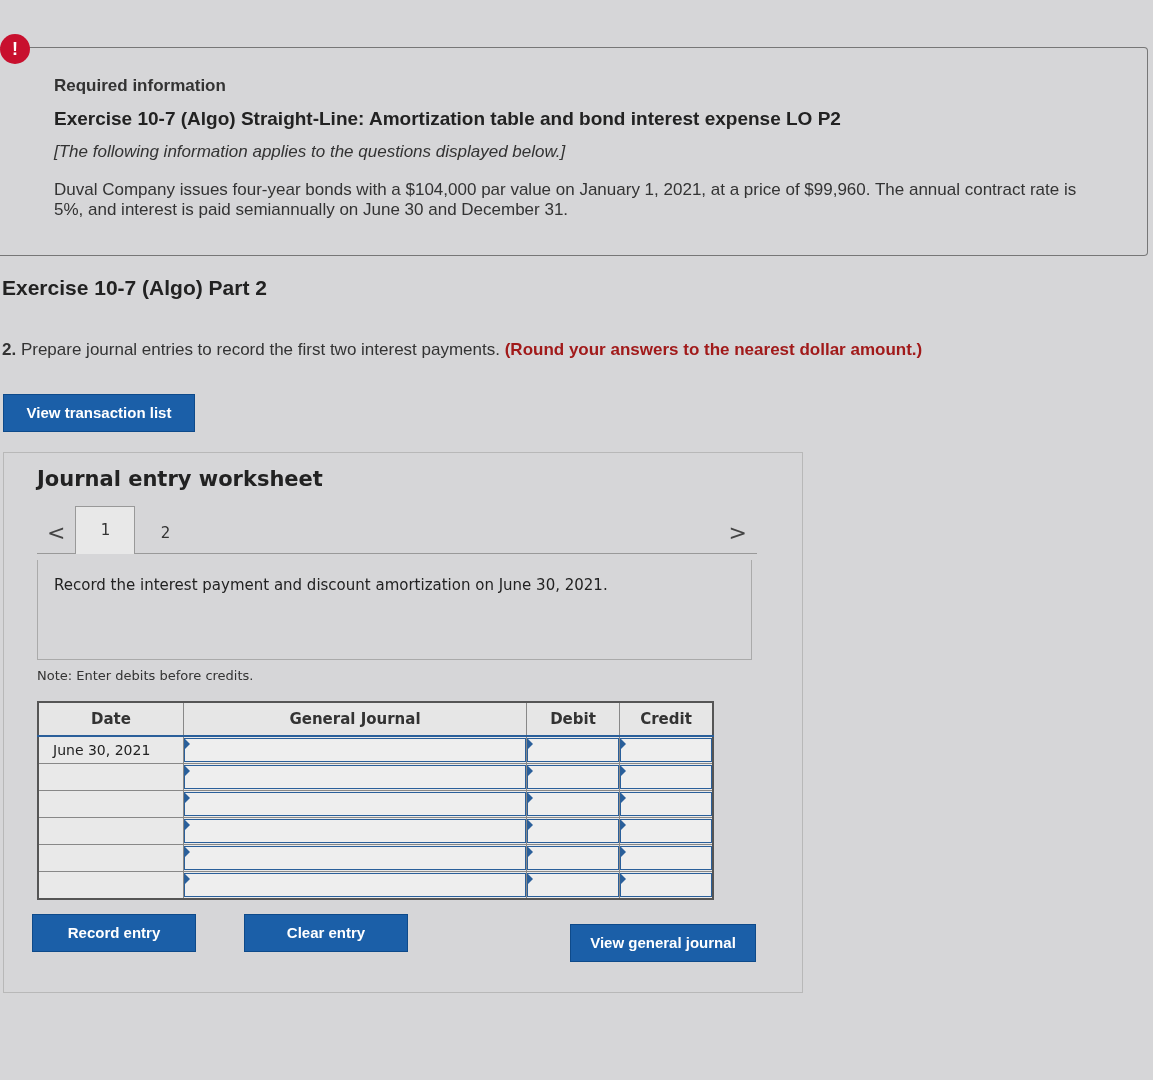 This screenshot has width=1153, height=1080. I want to click on info-heading: Required information, so click(140, 86).